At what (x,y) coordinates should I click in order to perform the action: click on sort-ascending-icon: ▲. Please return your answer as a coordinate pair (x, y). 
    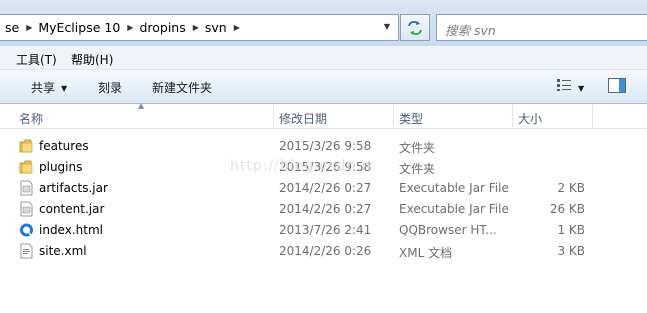
    Looking at the image, I should click on (141, 105).